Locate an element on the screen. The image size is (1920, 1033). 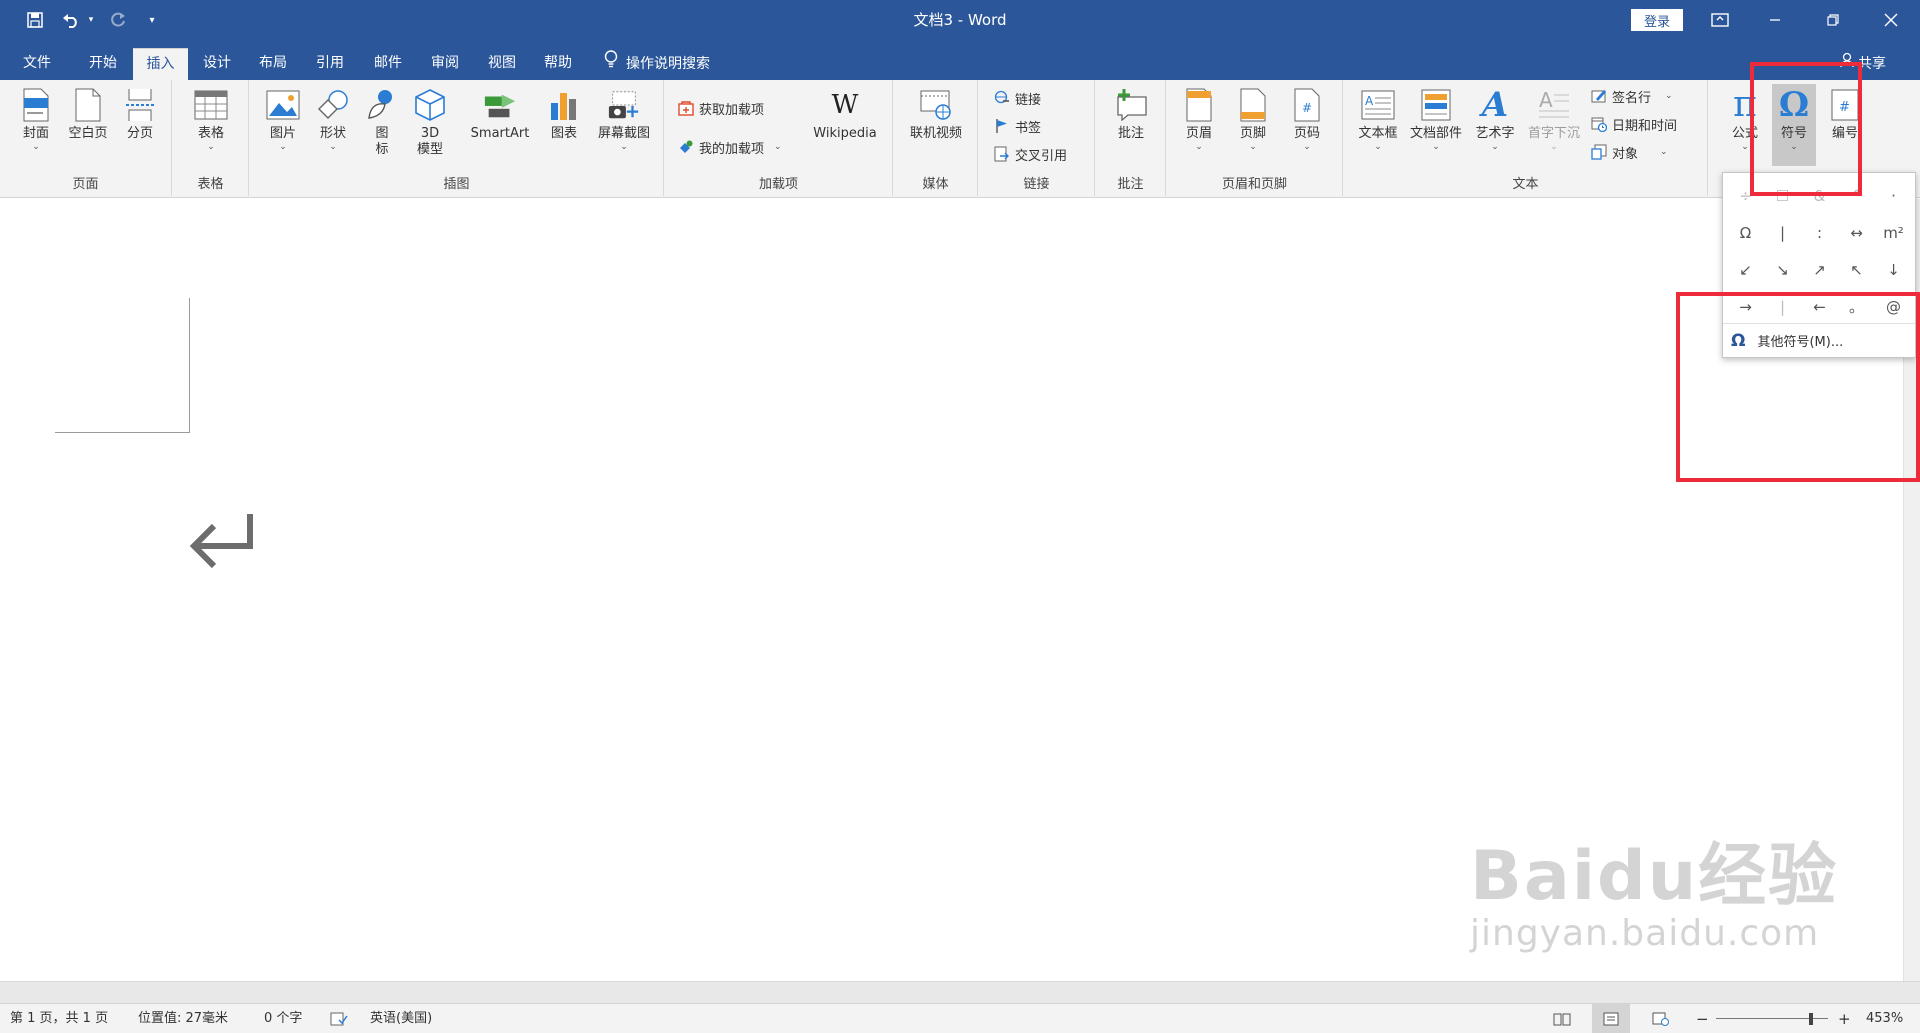
numbering-button: # 编号 is located at coordinates (1845, 114).